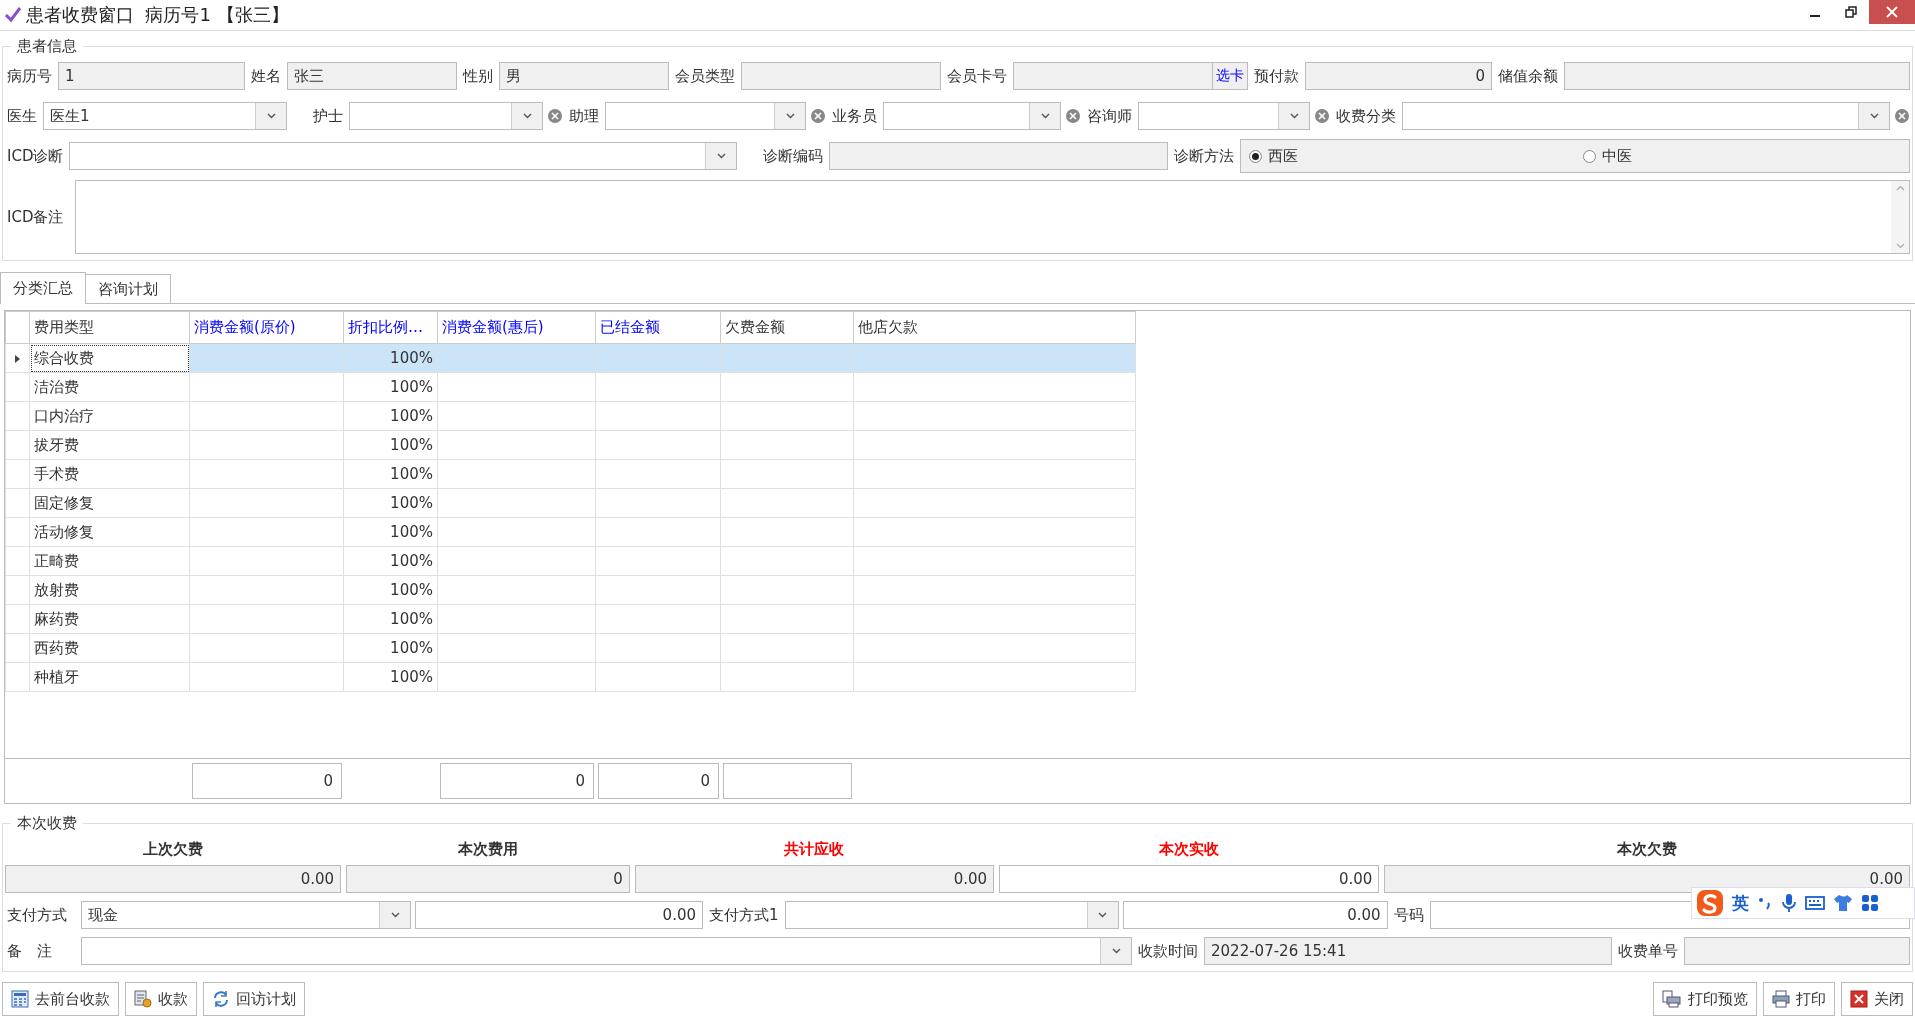  What do you see at coordinates (1859, 999) in the screenshot?
I see `close-icon` at bounding box center [1859, 999].